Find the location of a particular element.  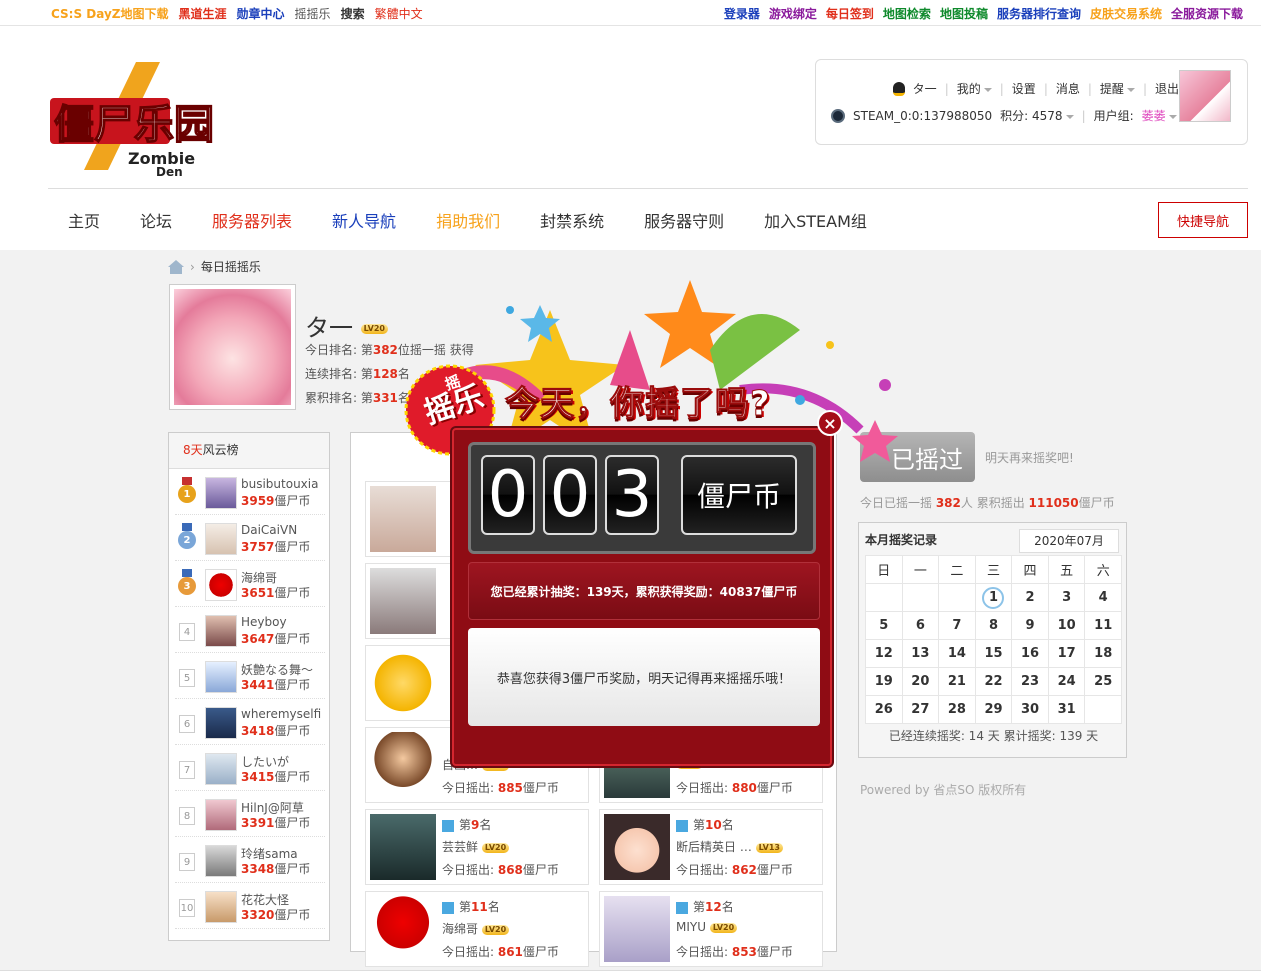

rank-list-item: 10 花花大怪 3320僵尸币 is located at coordinates (250, 907).